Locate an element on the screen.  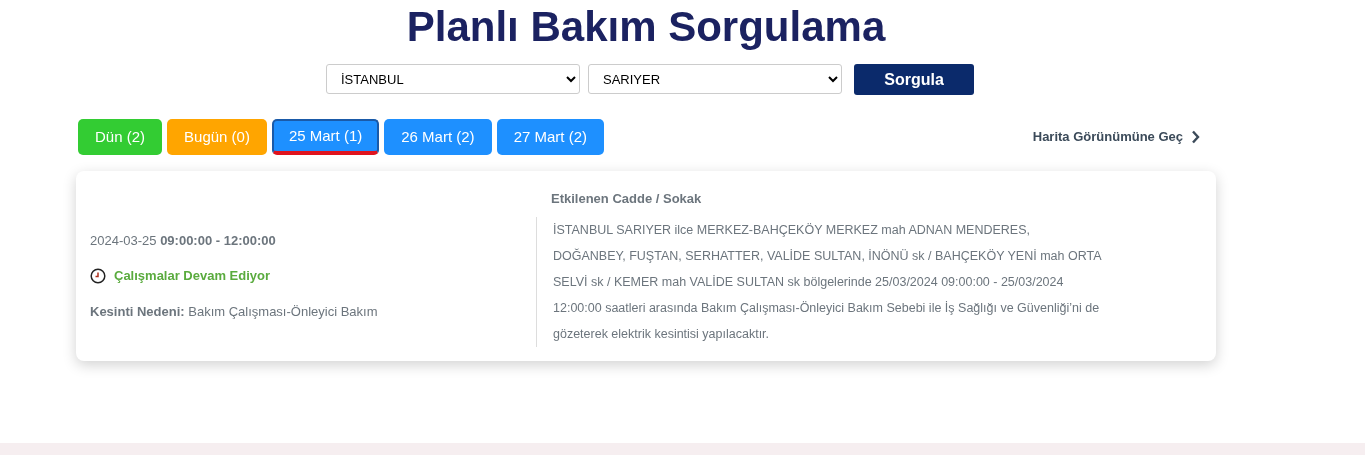
date-tab: Bugün (0) is located at coordinates (217, 137).